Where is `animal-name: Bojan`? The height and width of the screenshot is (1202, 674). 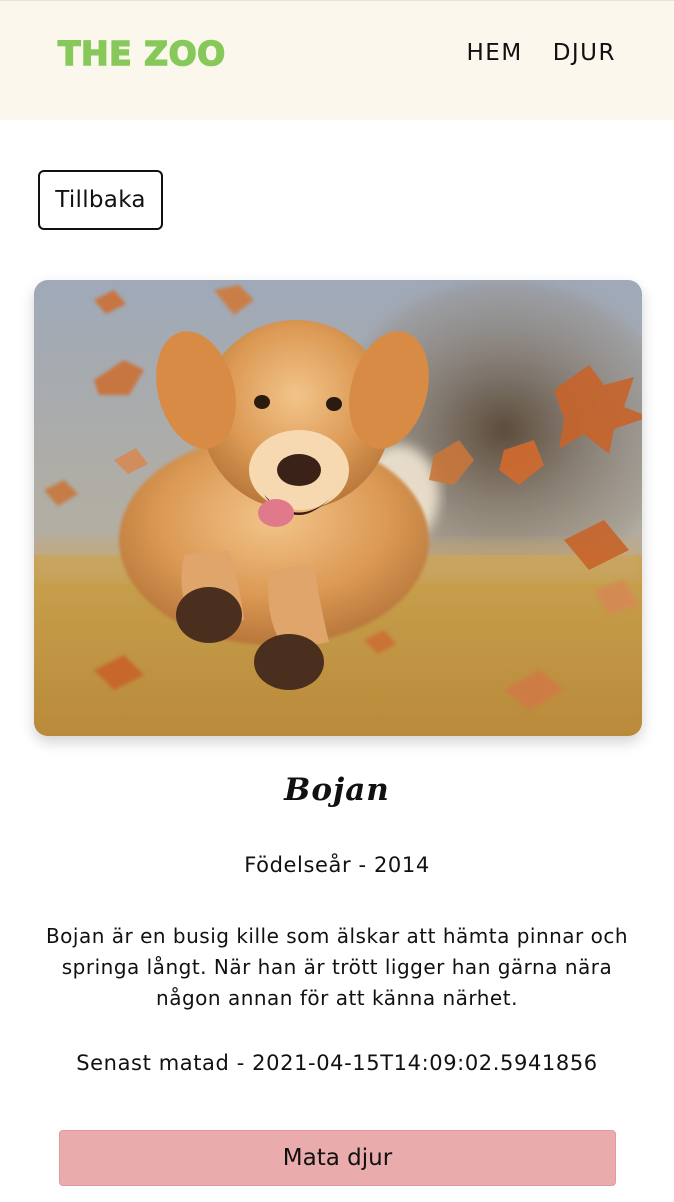
animal-name: Bojan is located at coordinates (337, 790).